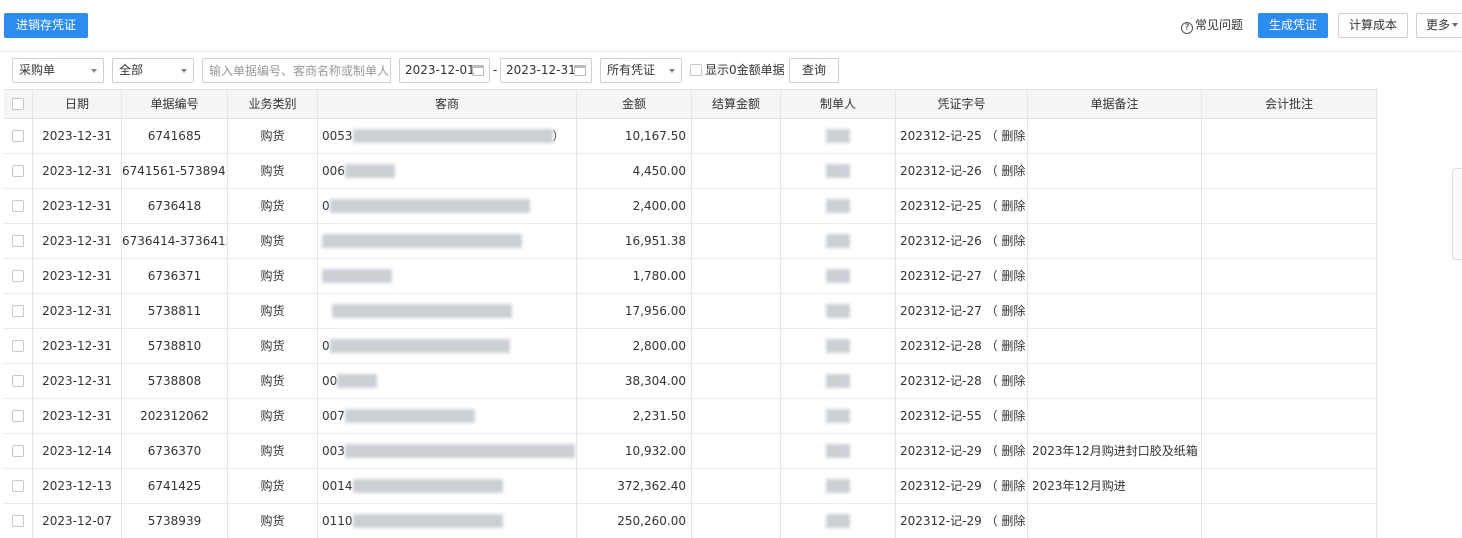  I want to click on voucher-filter-select: 所有凭证, so click(641, 70).